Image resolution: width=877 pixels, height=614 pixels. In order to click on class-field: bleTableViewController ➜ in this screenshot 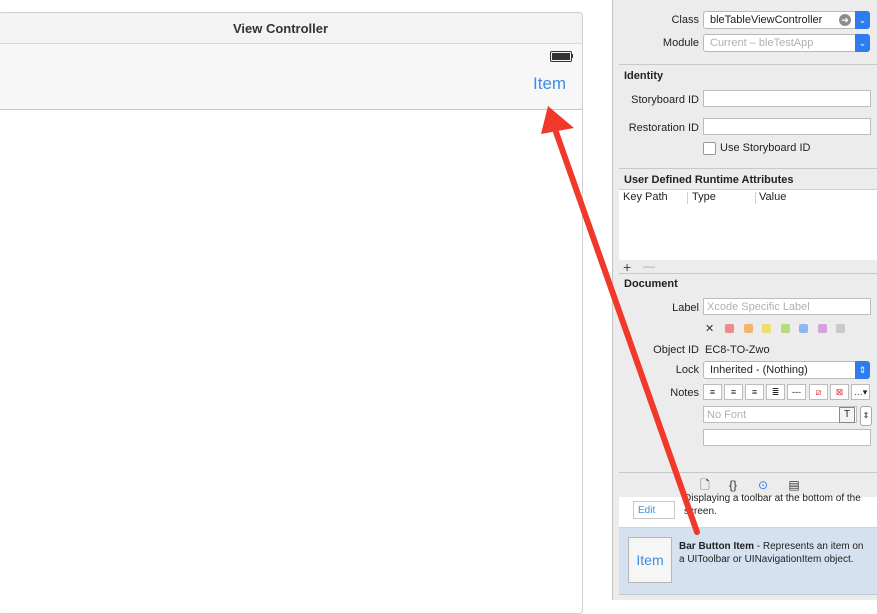, I will do `click(780, 20)`.